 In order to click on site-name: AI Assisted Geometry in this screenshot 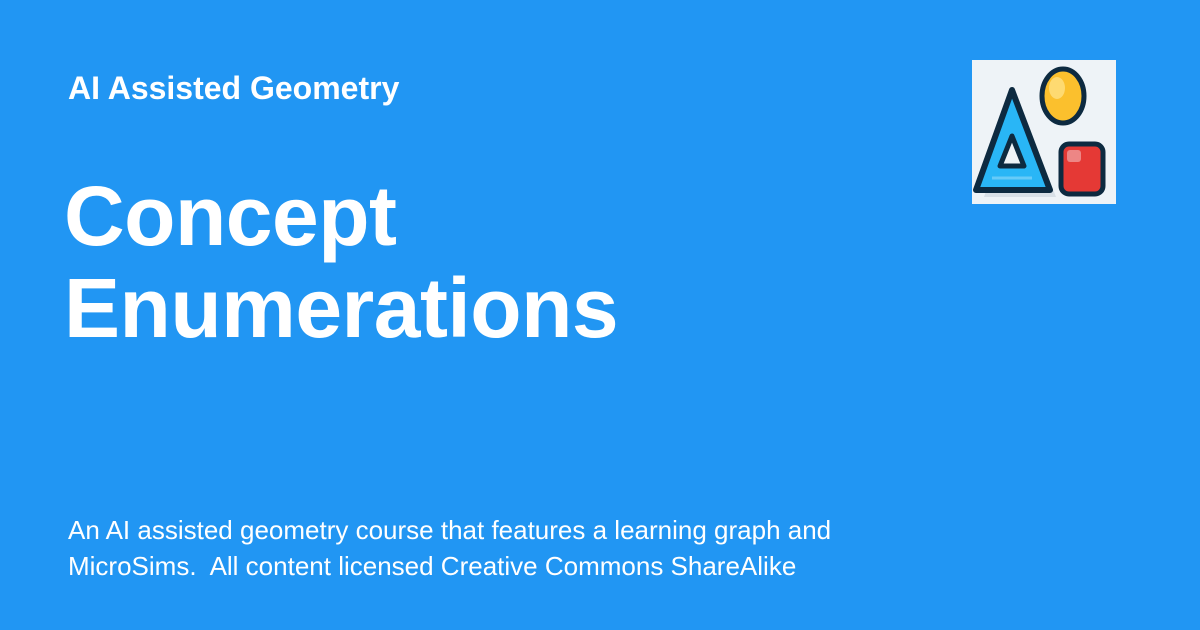, I will do `click(234, 88)`.